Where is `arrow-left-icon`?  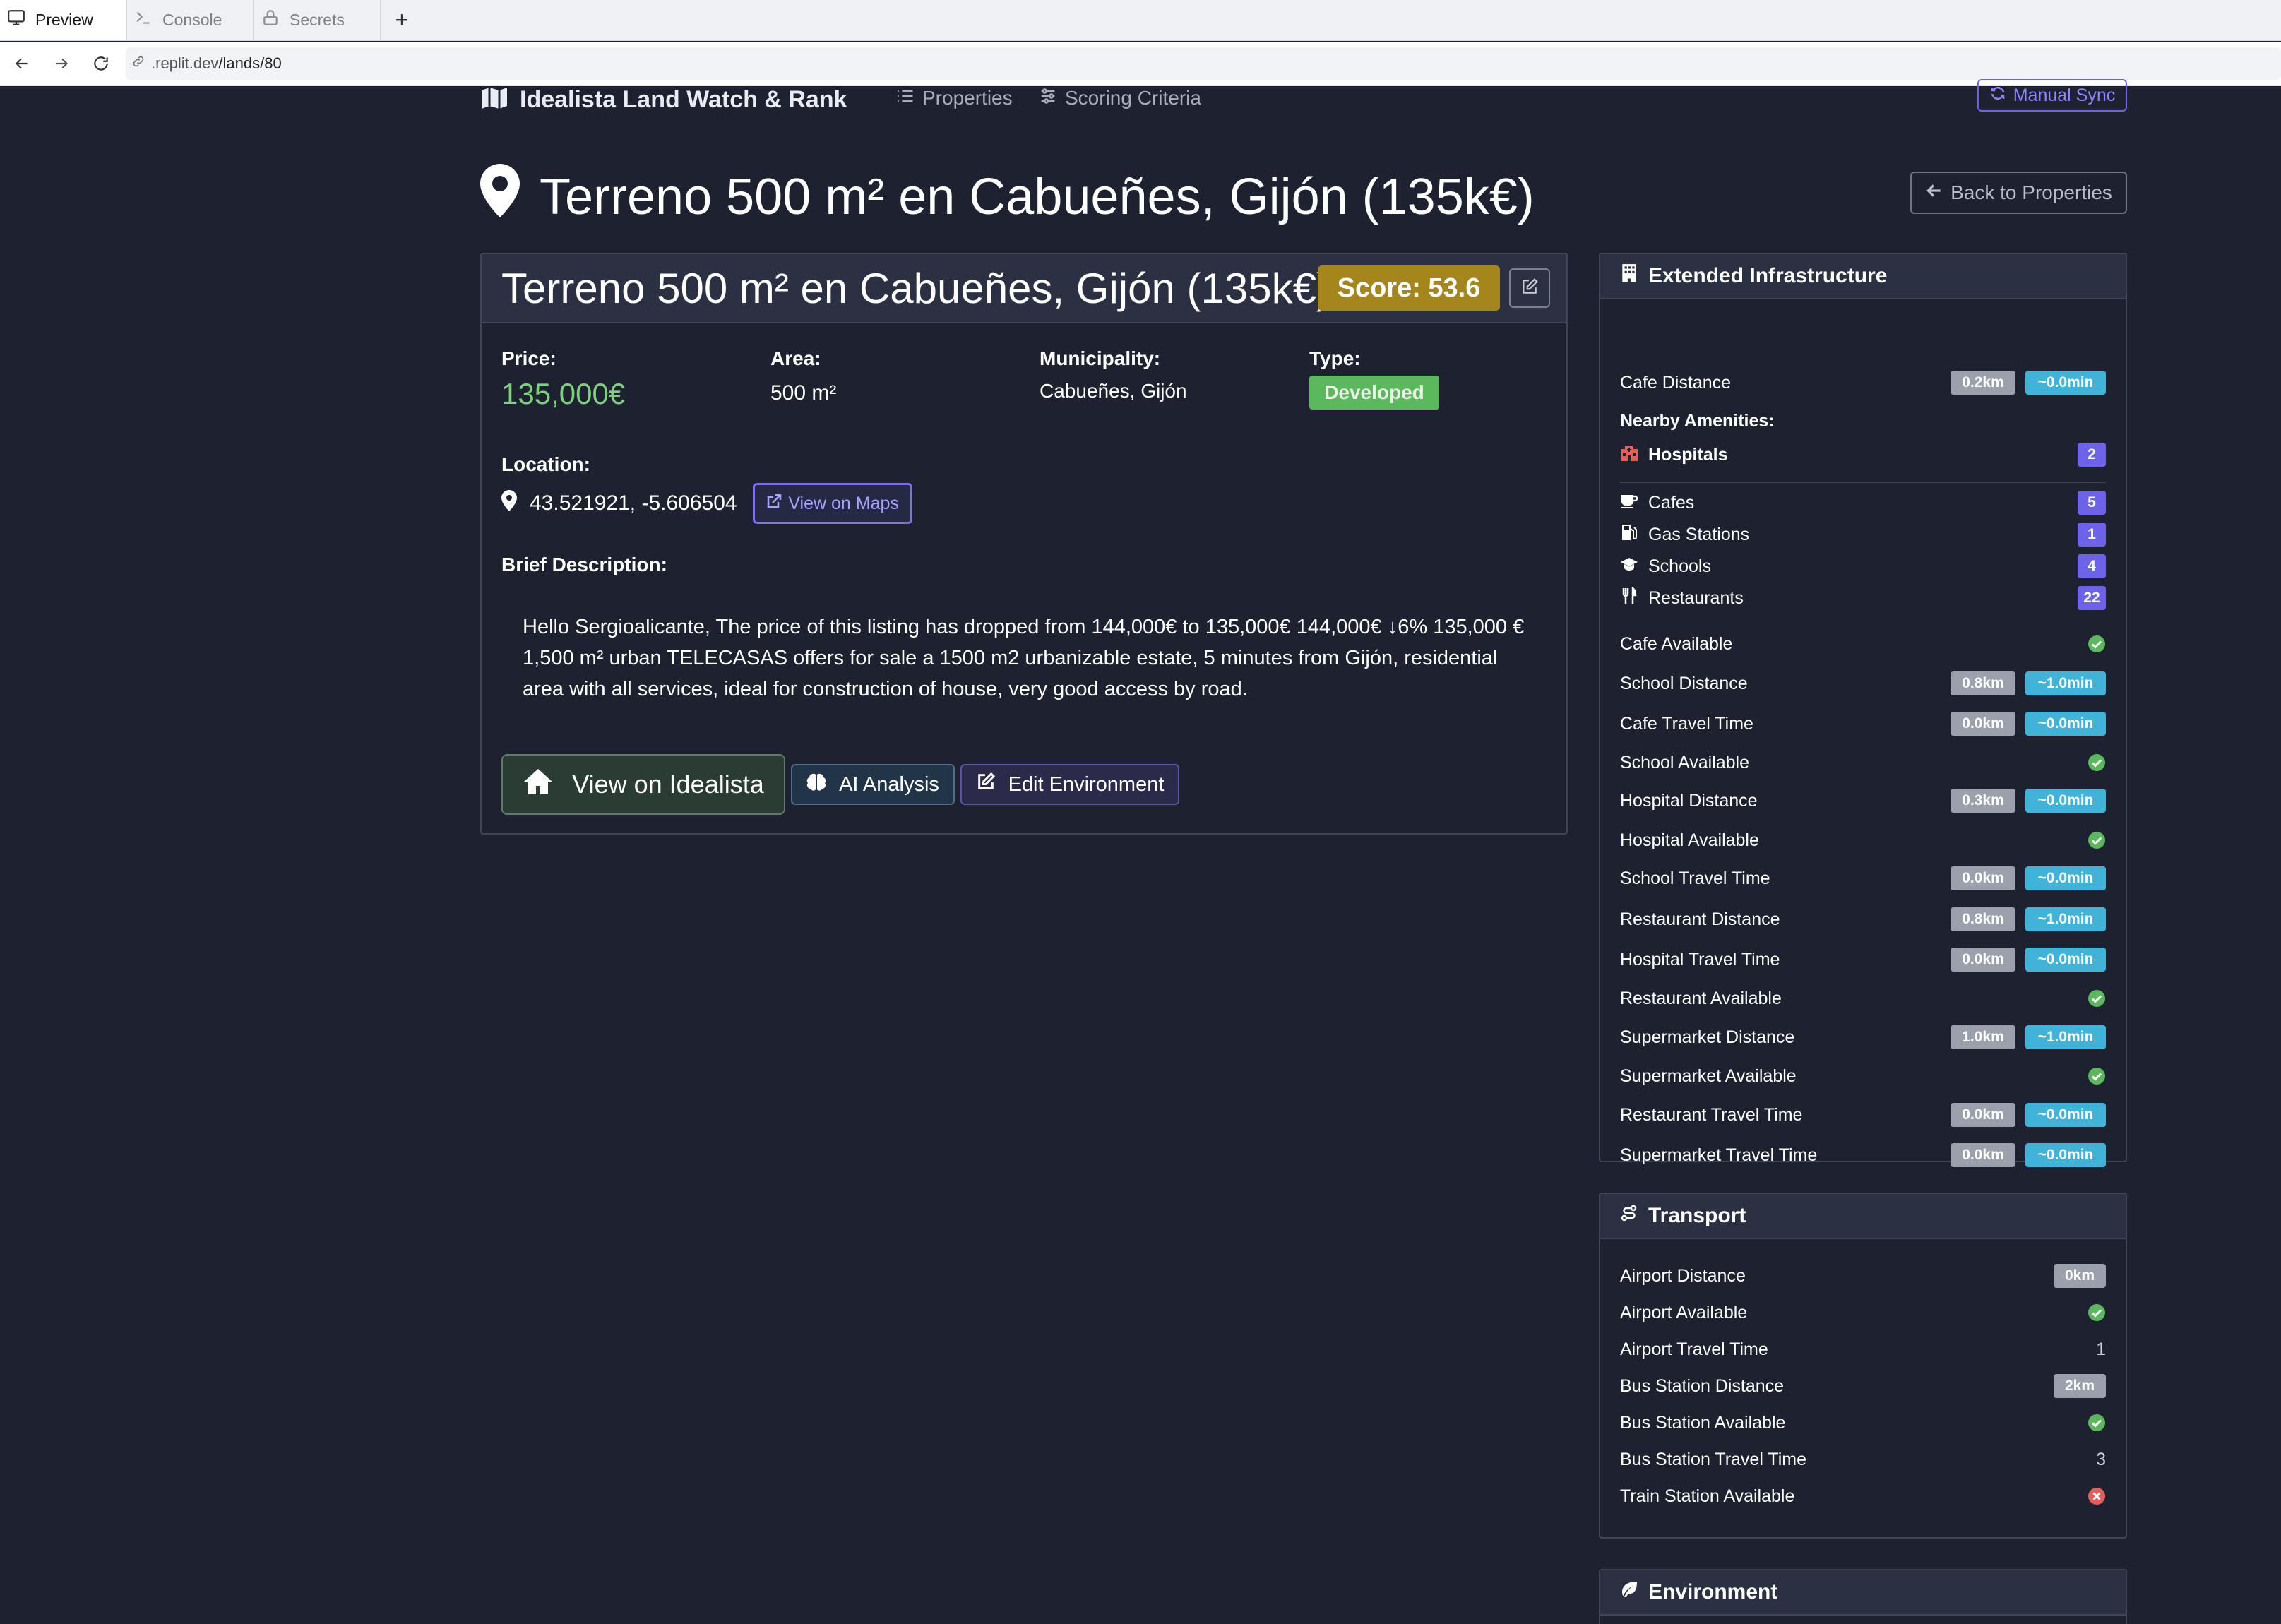
arrow-left-icon is located at coordinates (1934, 193).